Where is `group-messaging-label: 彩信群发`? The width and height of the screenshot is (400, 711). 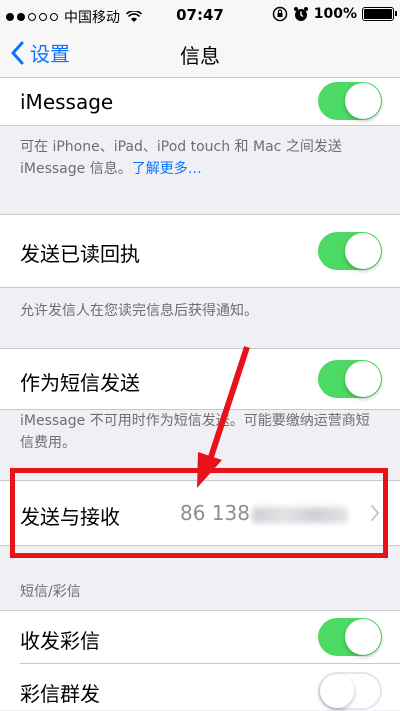
group-messaging-label: 彩信群发 is located at coordinates (60, 694).